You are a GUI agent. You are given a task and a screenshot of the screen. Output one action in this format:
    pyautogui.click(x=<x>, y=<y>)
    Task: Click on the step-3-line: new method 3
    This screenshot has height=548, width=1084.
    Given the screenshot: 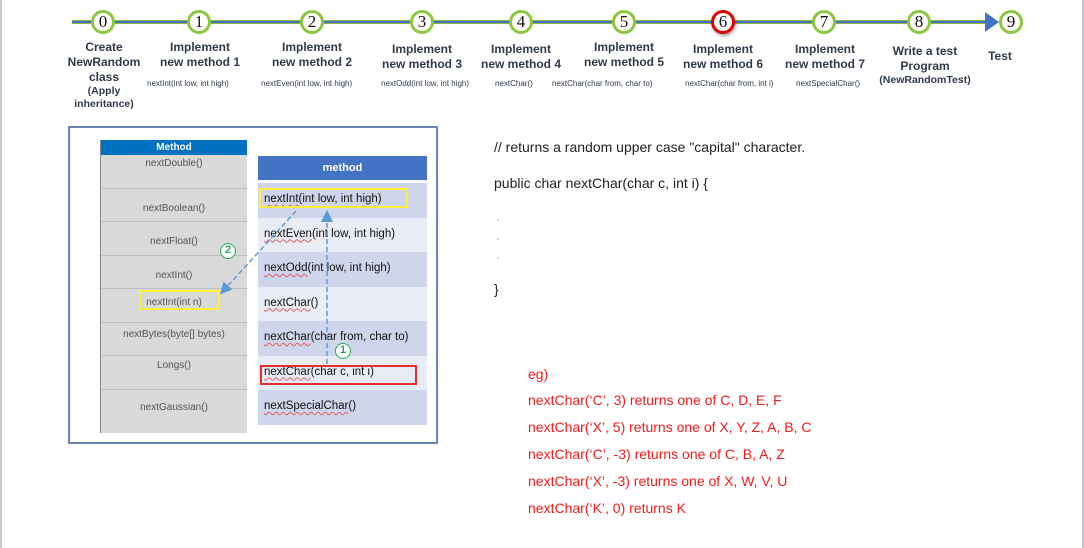 What is the action you would take?
    pyautogui.click(x=421, y=64)
    